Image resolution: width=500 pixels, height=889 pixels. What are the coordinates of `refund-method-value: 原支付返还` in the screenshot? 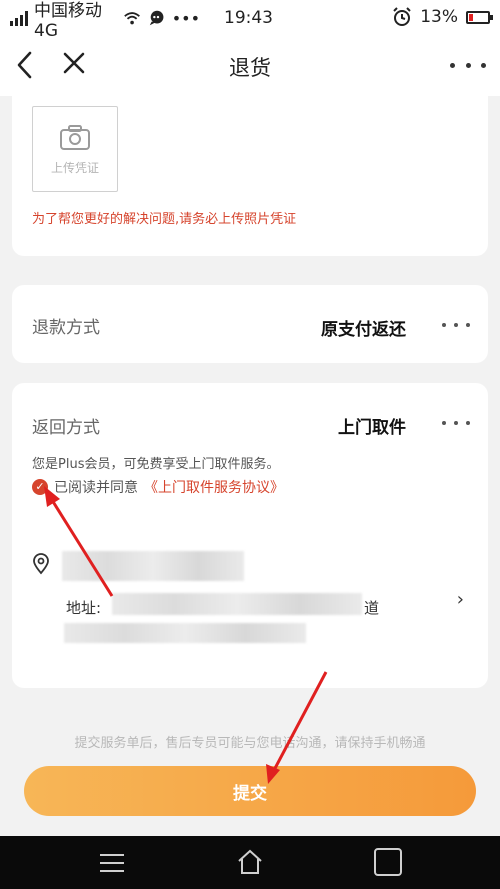 It's located at (363, 330).